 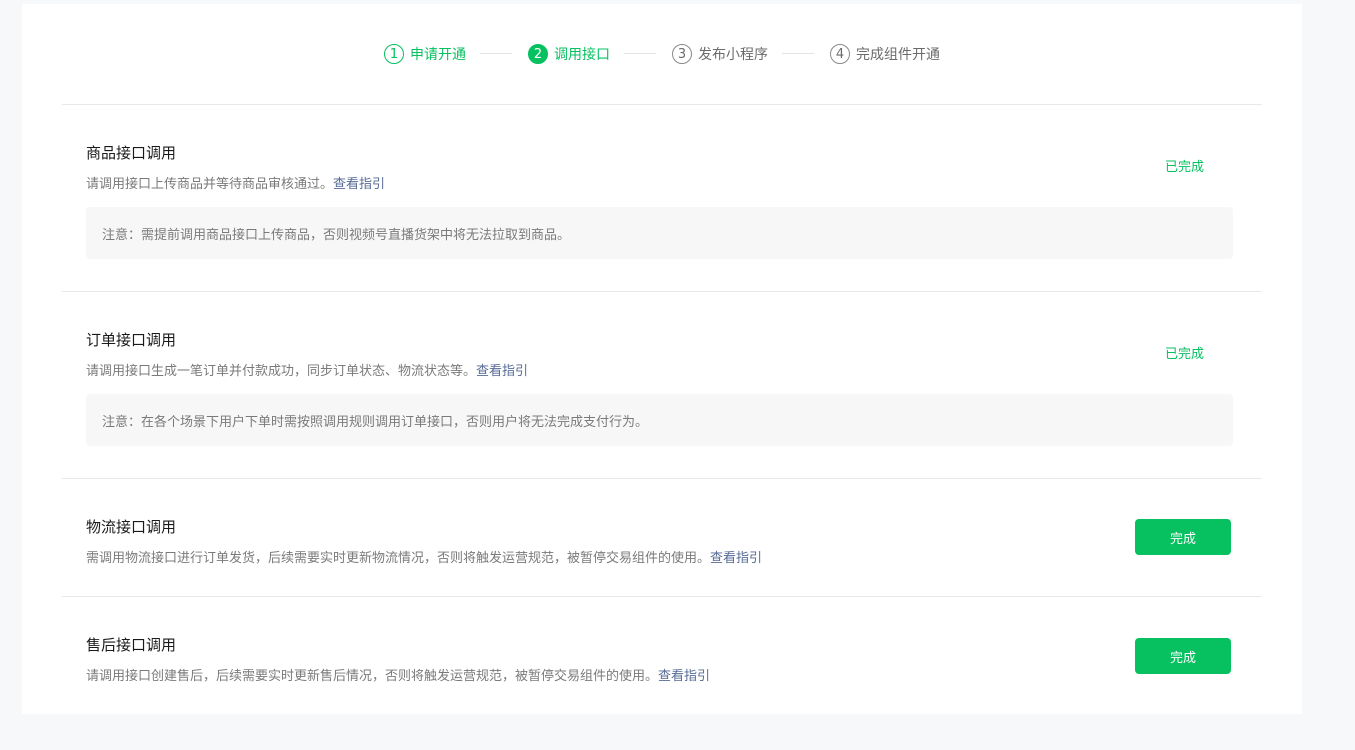 What do you see at coordinates (131, 340) in the screenshot?
I see `section-title: 订单接口调用` at bounding box center [131, 340].